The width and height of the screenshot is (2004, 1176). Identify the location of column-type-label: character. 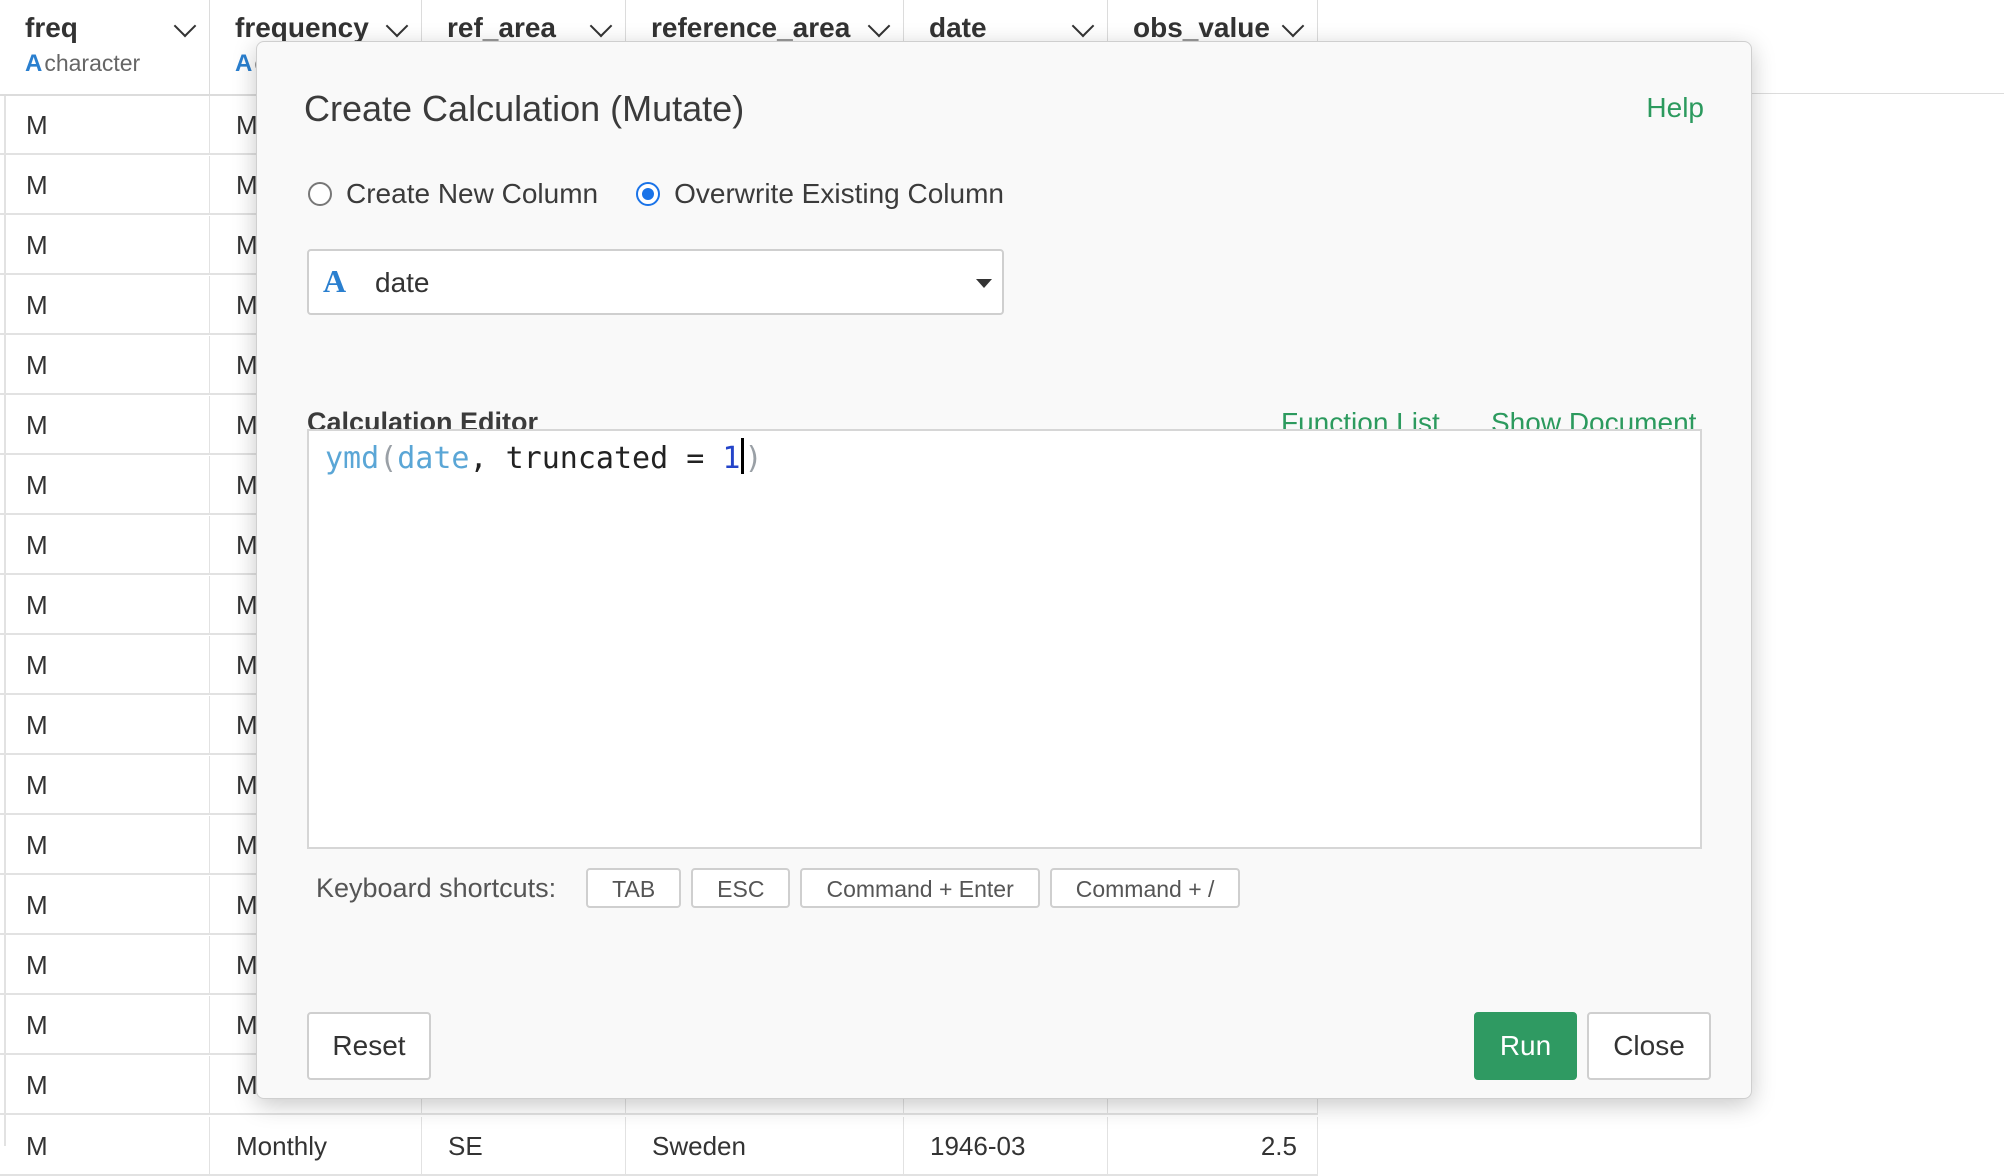
(92, 63).